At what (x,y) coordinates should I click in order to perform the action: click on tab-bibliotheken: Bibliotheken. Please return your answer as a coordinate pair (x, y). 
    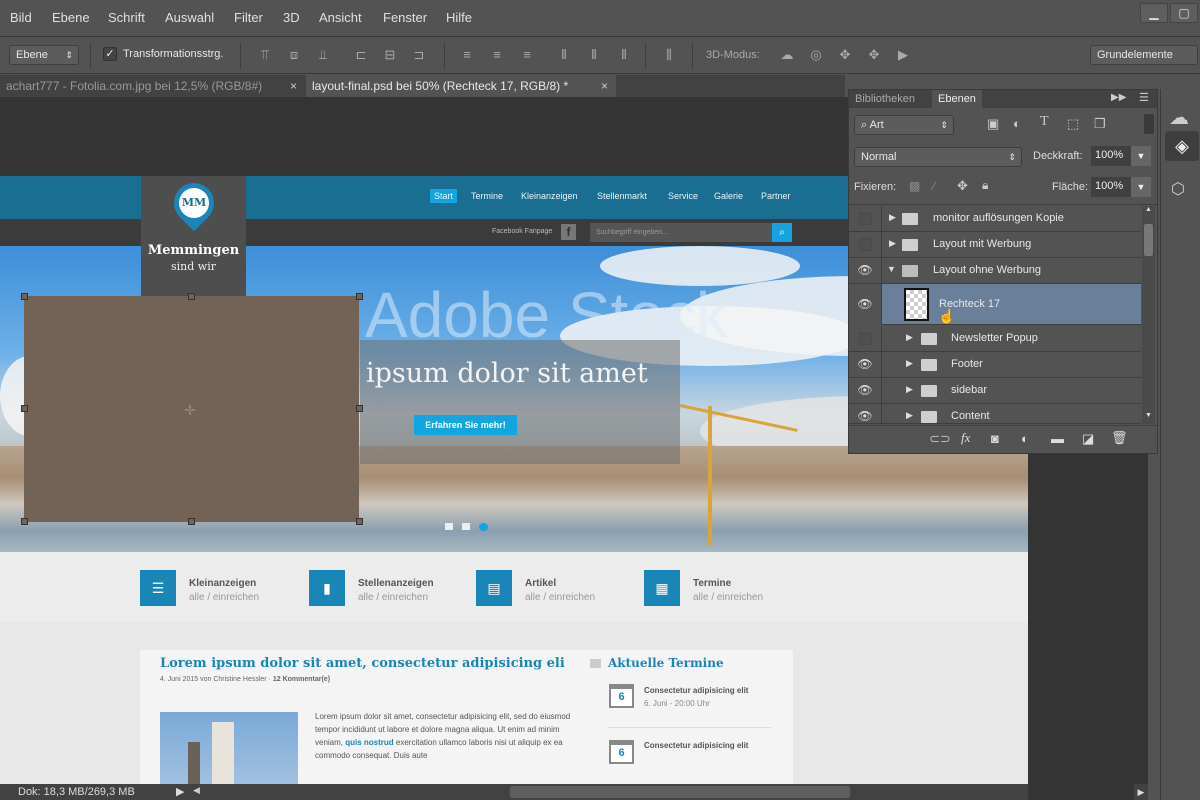
    Looking at the image, I should click on (885, 99).